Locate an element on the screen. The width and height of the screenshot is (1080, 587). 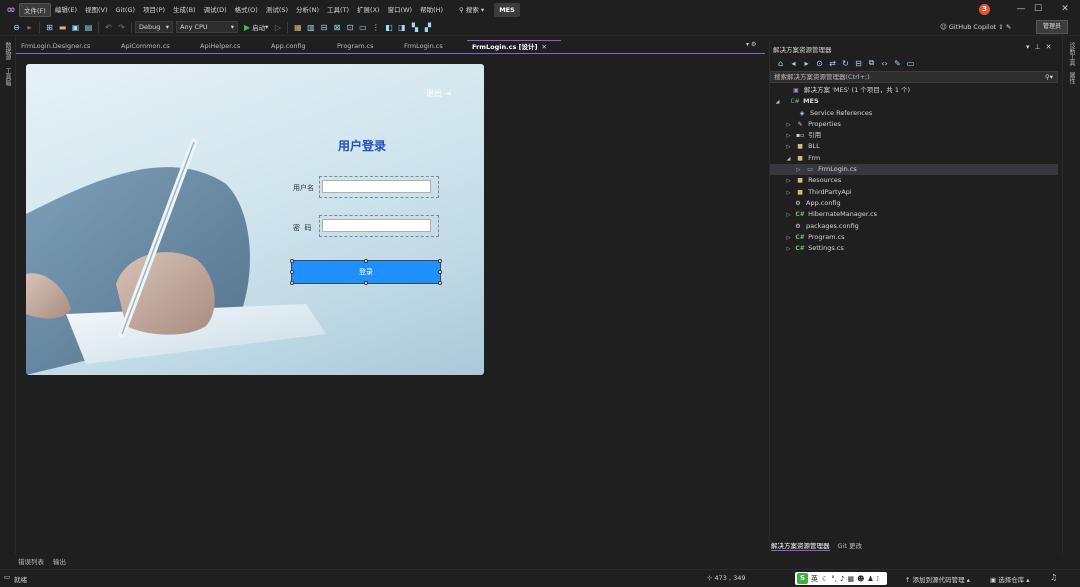
menu-window: 窗口(W) is located at coordinates (400, 10).